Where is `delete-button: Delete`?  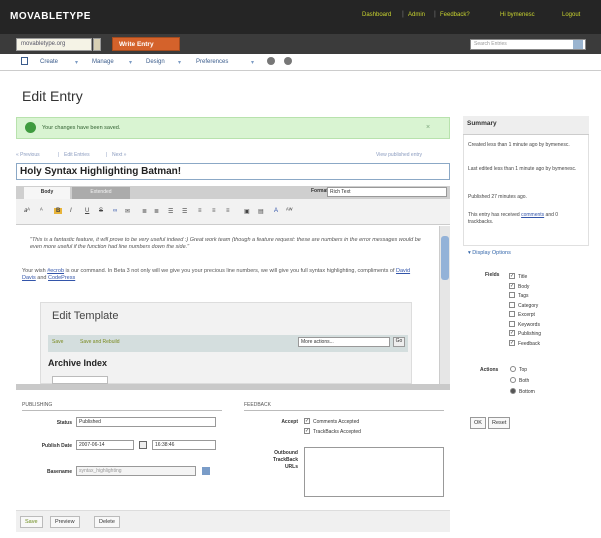
delete-button: Delete is located at coordinates (107, 522).